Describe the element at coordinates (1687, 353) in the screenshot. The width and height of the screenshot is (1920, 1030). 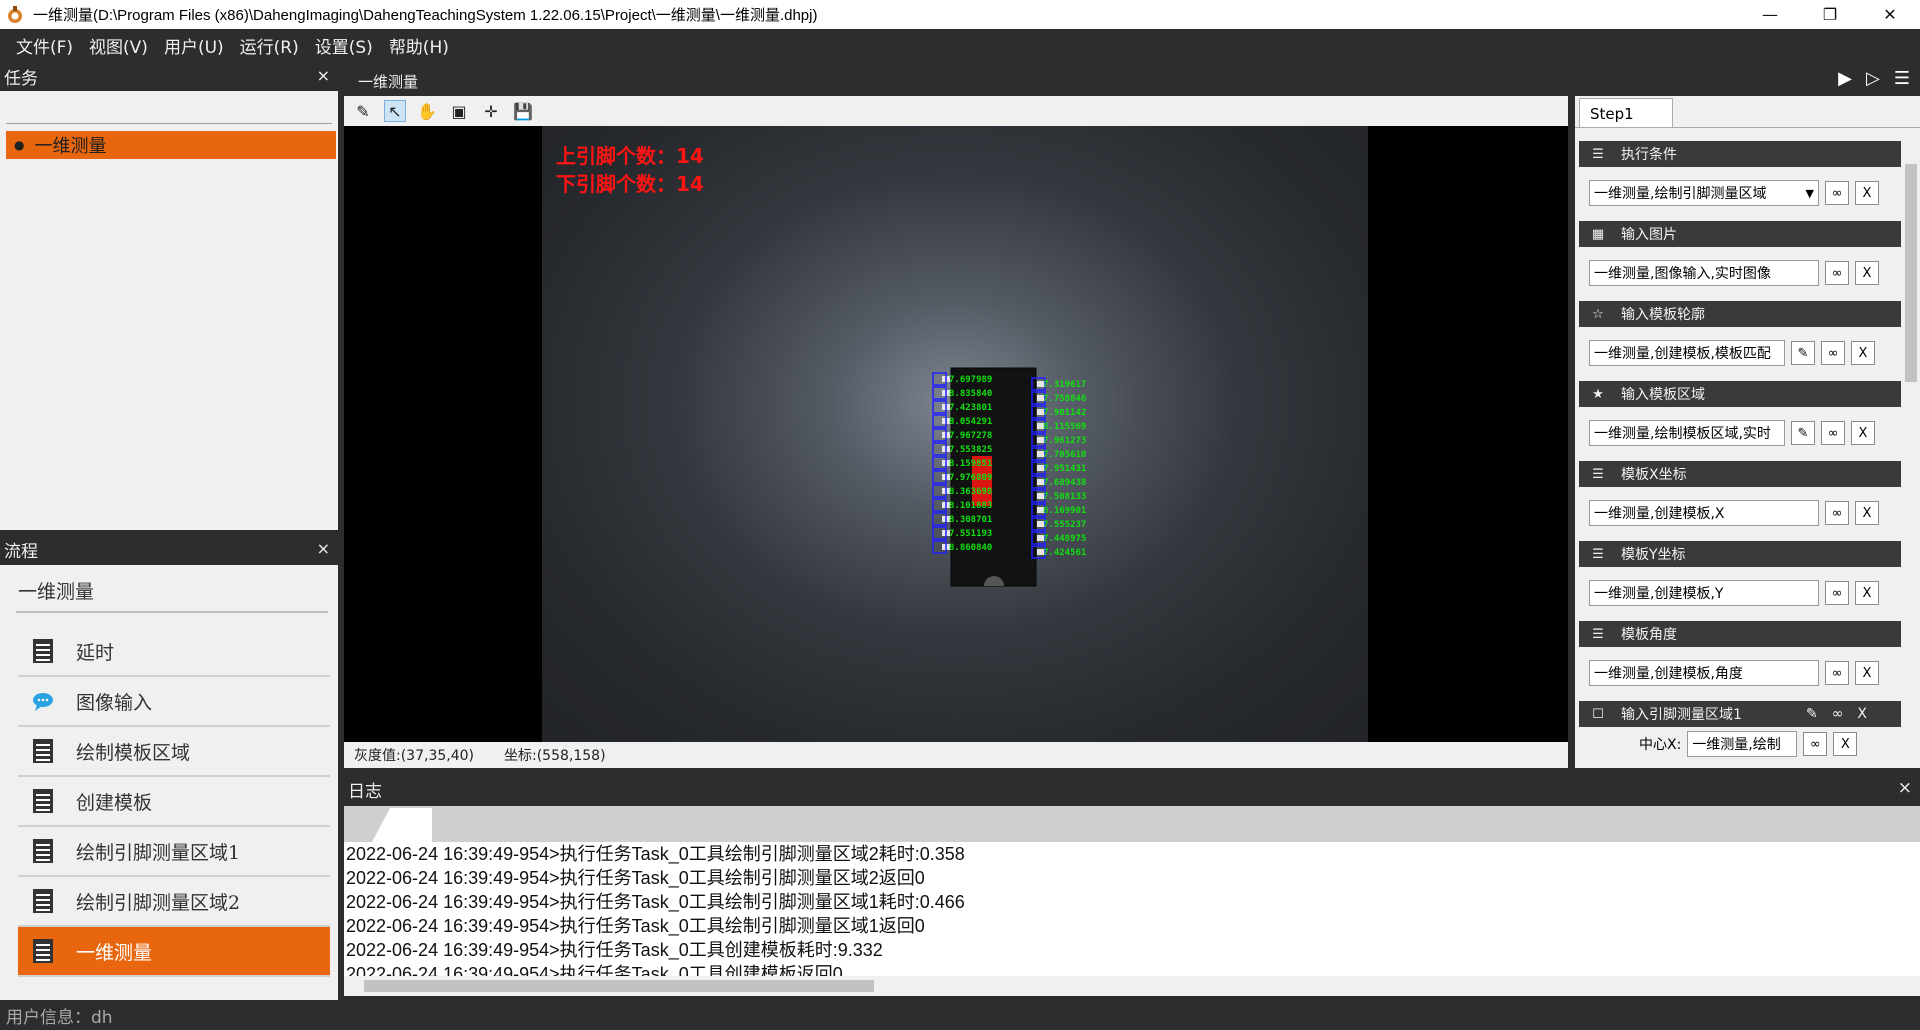
I see `property-value-field: 一维测量,创建模板,模板匹配` at that location.